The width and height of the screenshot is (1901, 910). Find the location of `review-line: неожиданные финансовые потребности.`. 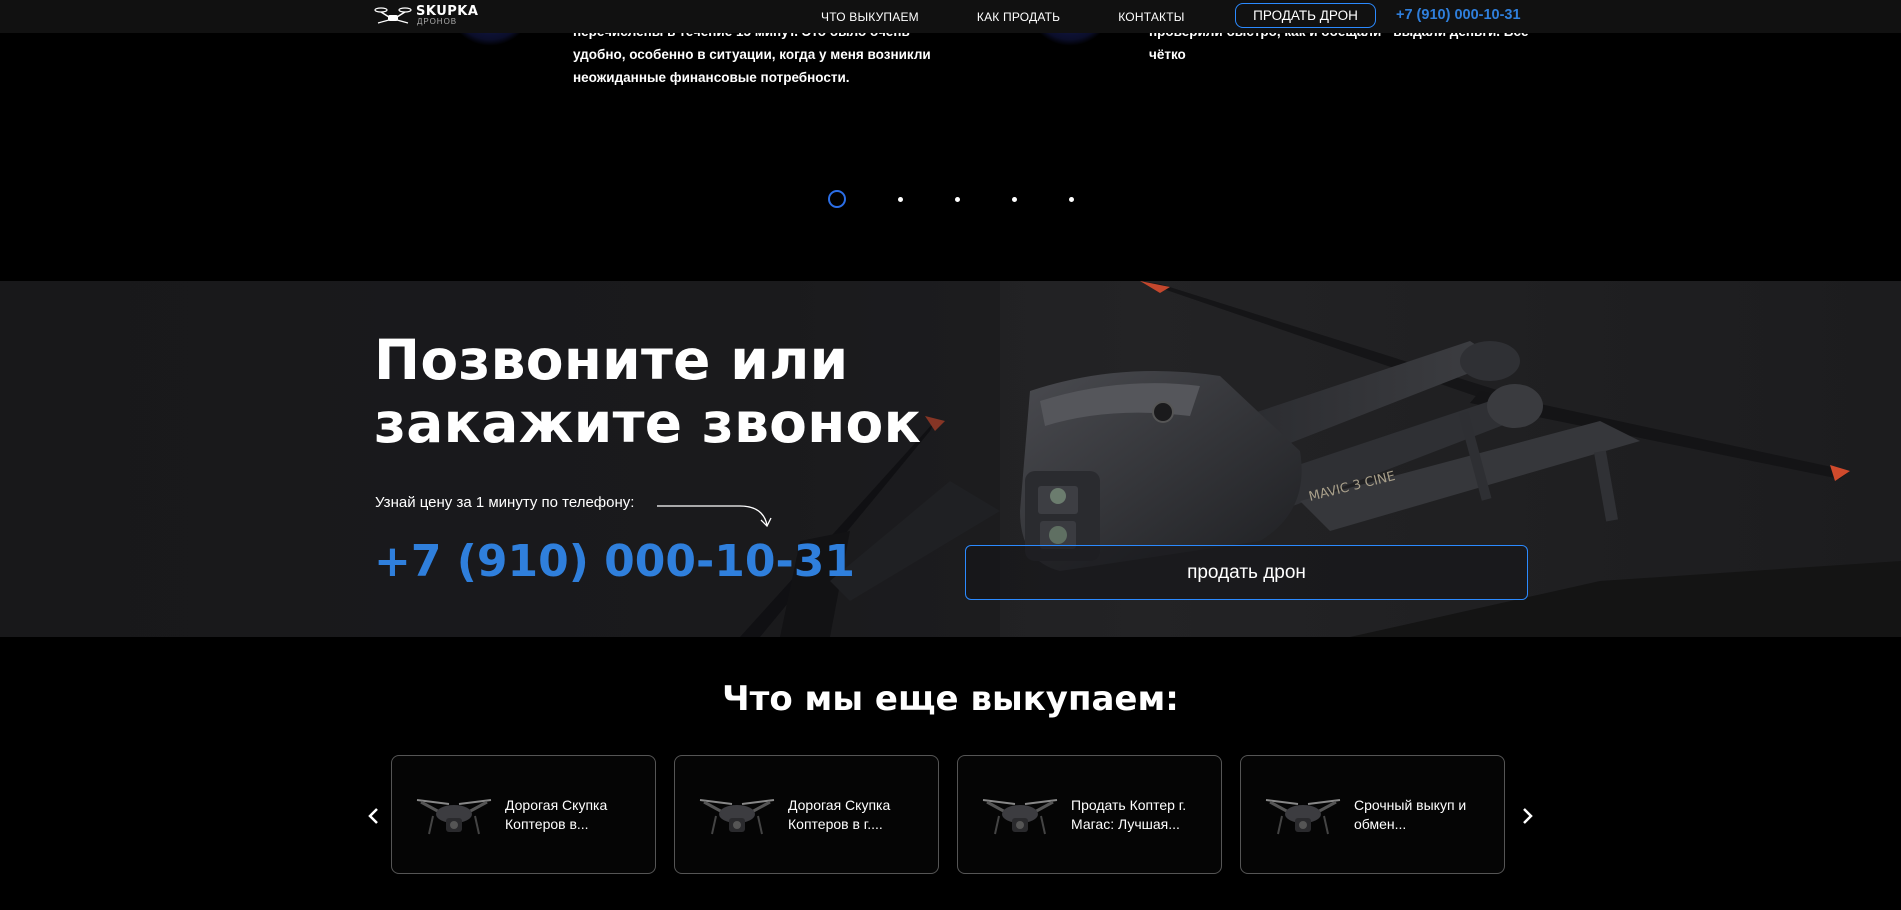

review-line: неожиданные финансовые потребности. is located at coordinates (711, 77).